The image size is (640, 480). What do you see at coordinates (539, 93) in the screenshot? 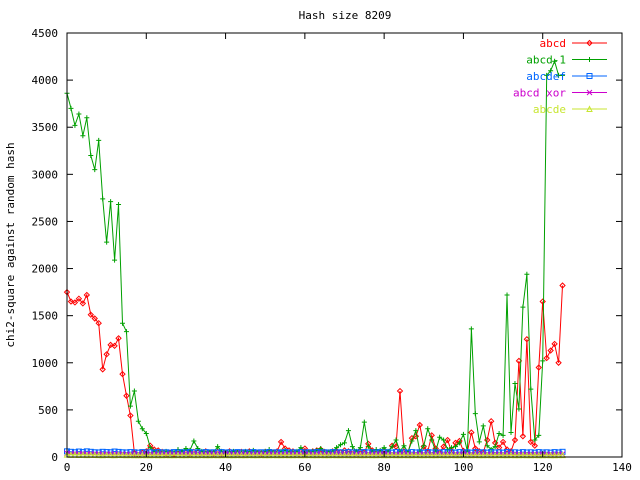
I see `legend-label: abcd xor` at bounding box center [539, 93].